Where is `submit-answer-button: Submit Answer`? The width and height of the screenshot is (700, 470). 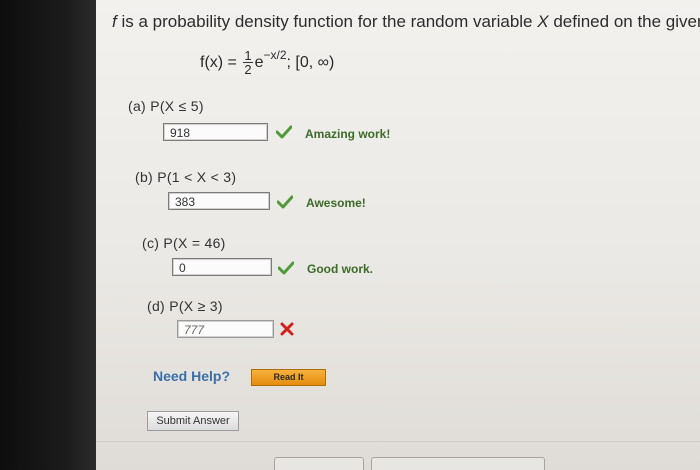 submit-answer-button: Submit Answer is located at coordinates (193, 421).